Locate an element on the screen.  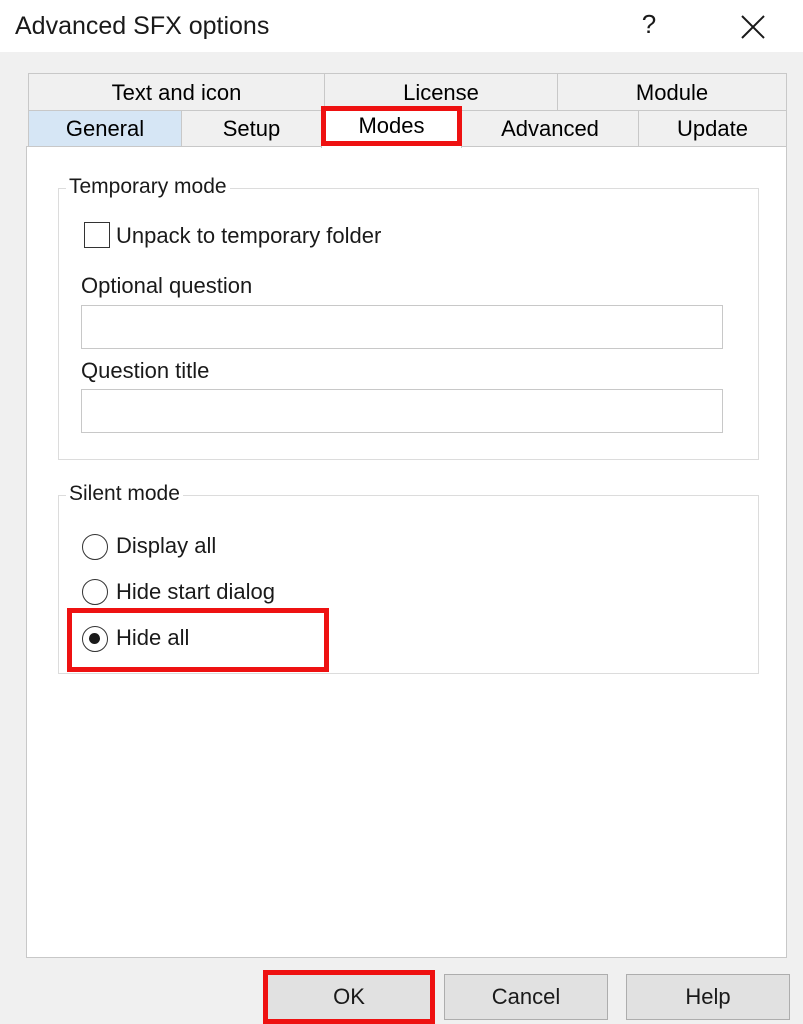
help-question-icon: ? is located at coordinates (649, 26).